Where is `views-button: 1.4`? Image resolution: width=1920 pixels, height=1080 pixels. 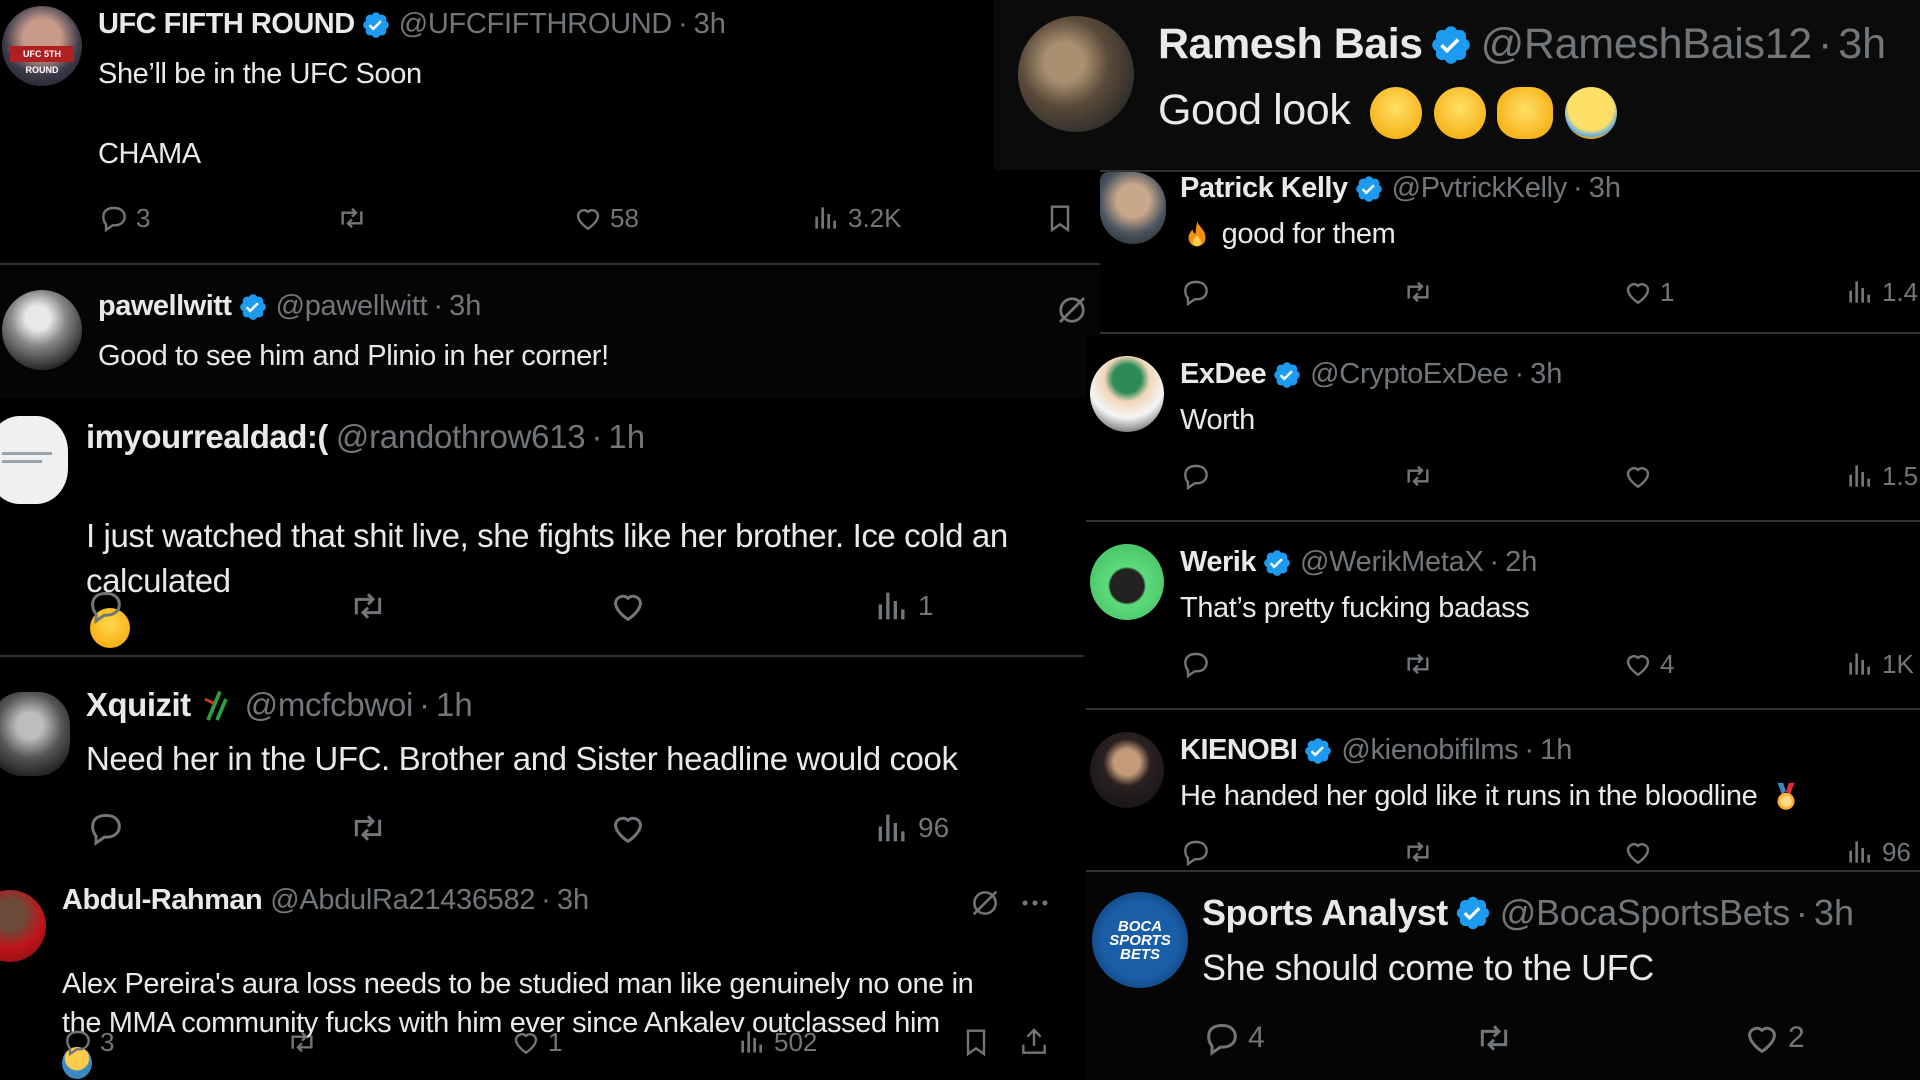
views-button: 1.4 is located at coordinates (1881, 292).